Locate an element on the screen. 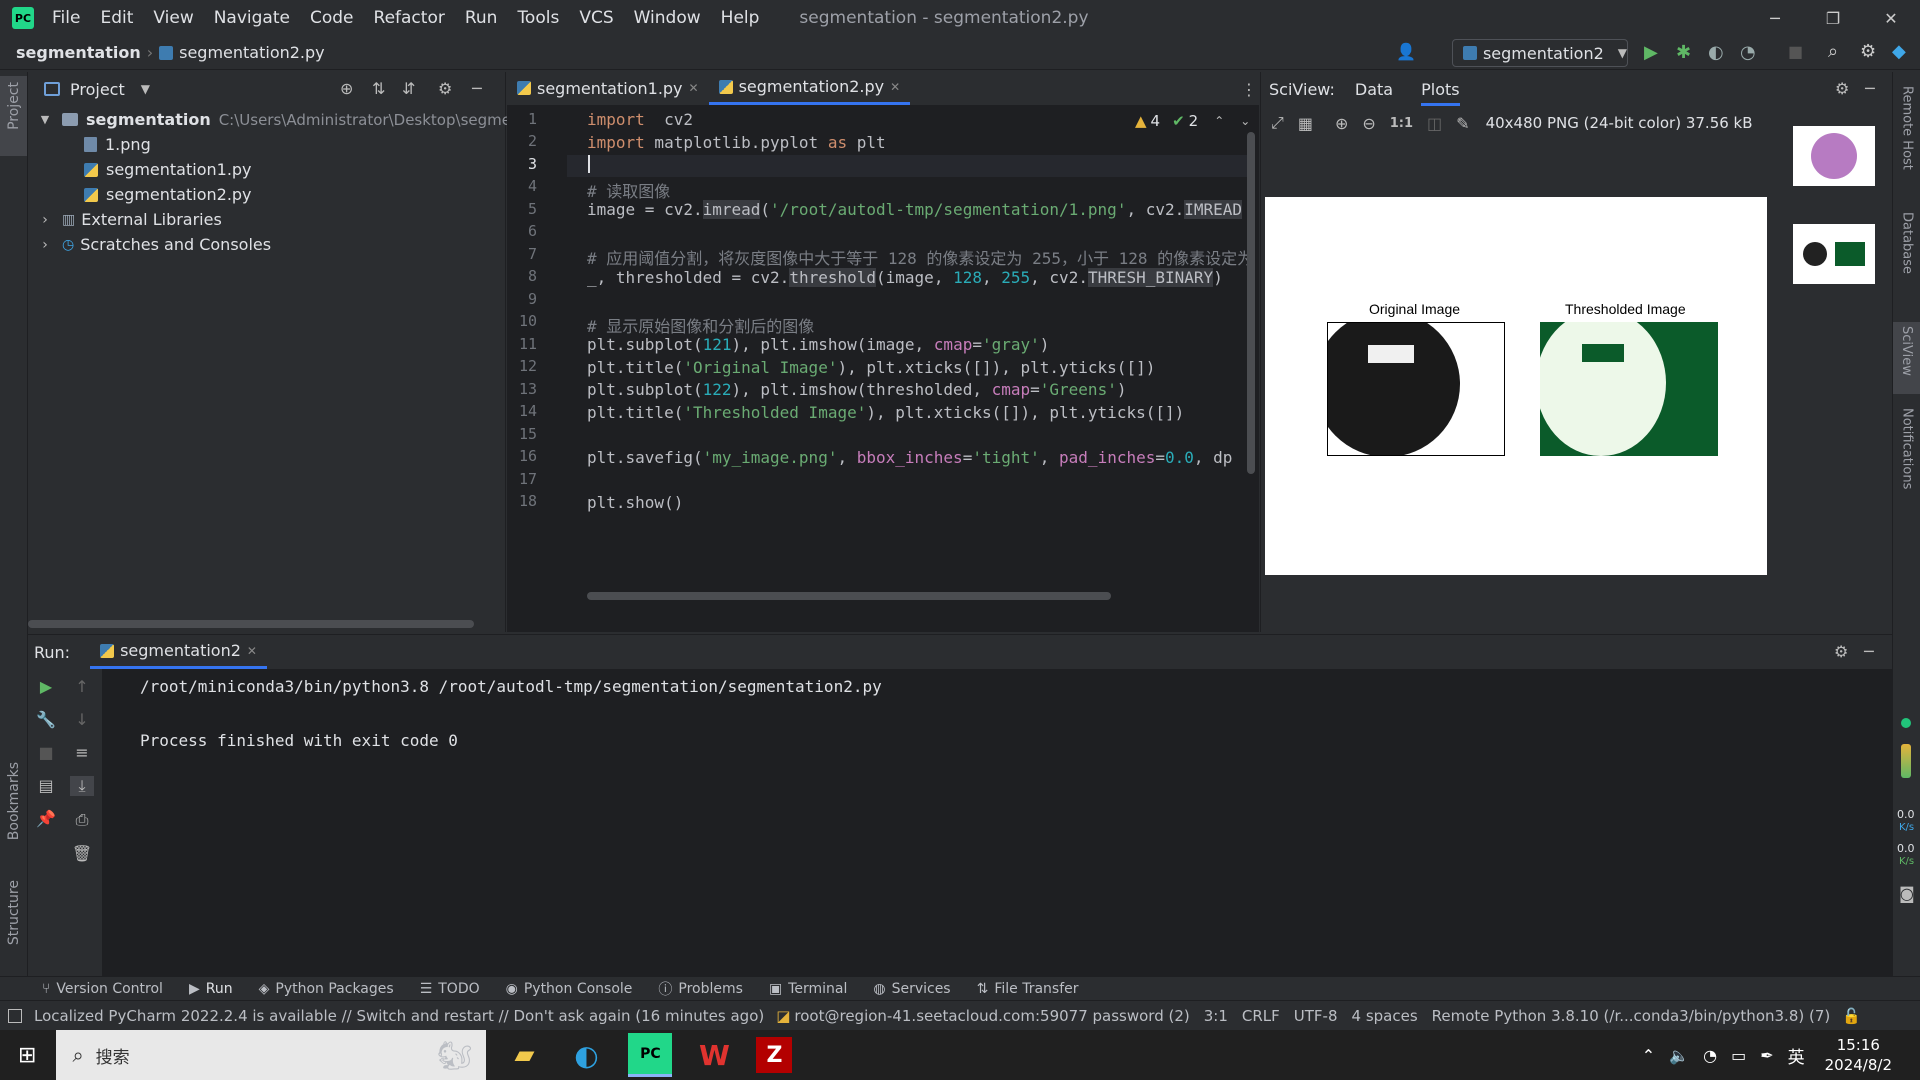  notifications-stripe-button: Notifications is located at coordinates (1907, 448).